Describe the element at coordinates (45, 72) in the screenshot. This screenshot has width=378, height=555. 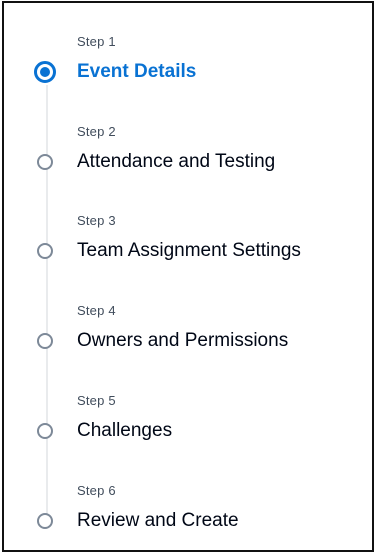
I see `active-step-radio-icon` at that location.